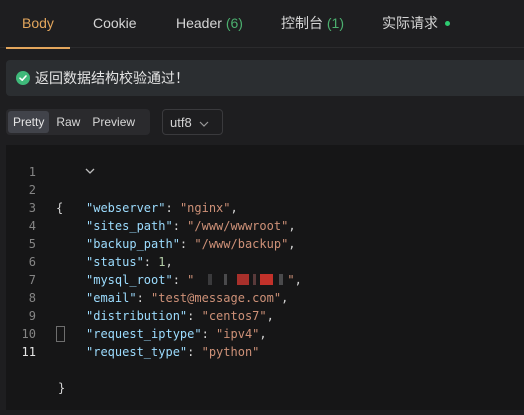  What do you see at coordinates (265, 261) in the screenshot?
I see `code-line: 6 "mysql_root": " ",` at bounding box center [265, 261].